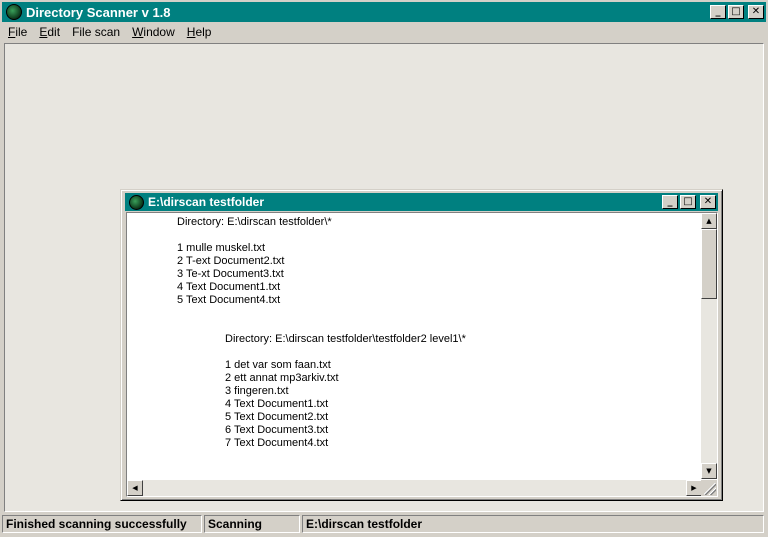 The width and height of the screenshot is (768, 537). I want to click on status-message: Finished scanning successfully, so click(102, 524).